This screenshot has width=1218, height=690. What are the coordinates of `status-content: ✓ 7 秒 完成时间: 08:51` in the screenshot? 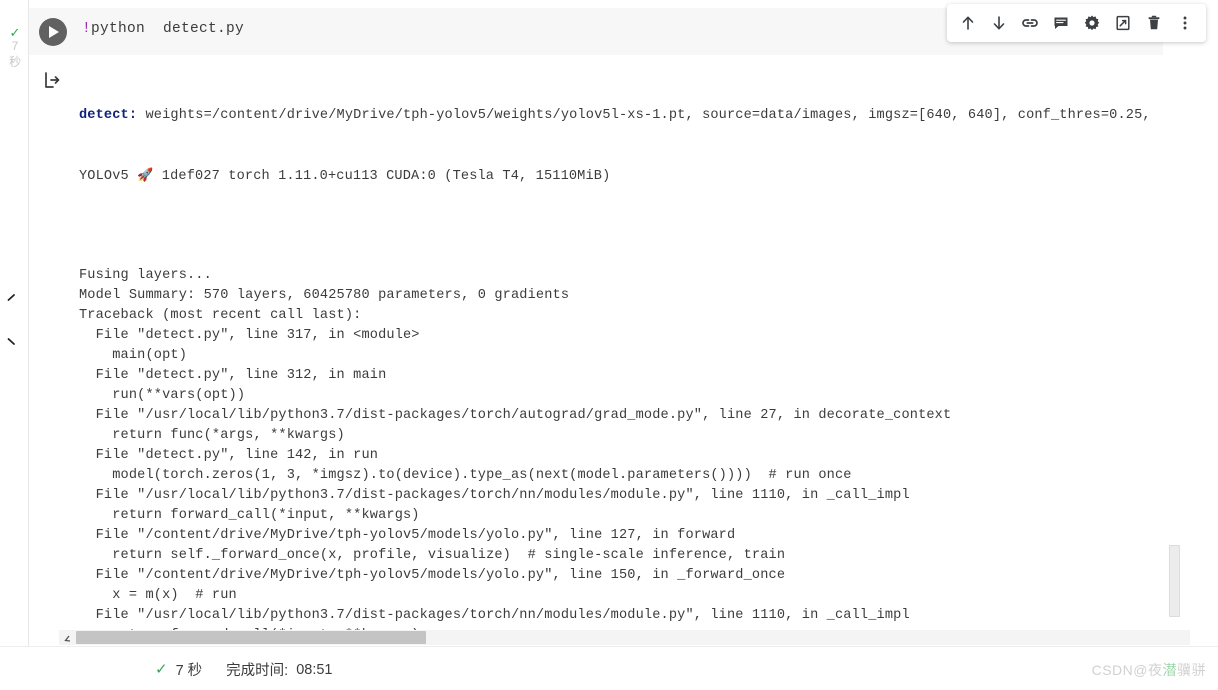 It's located at (244, 669).